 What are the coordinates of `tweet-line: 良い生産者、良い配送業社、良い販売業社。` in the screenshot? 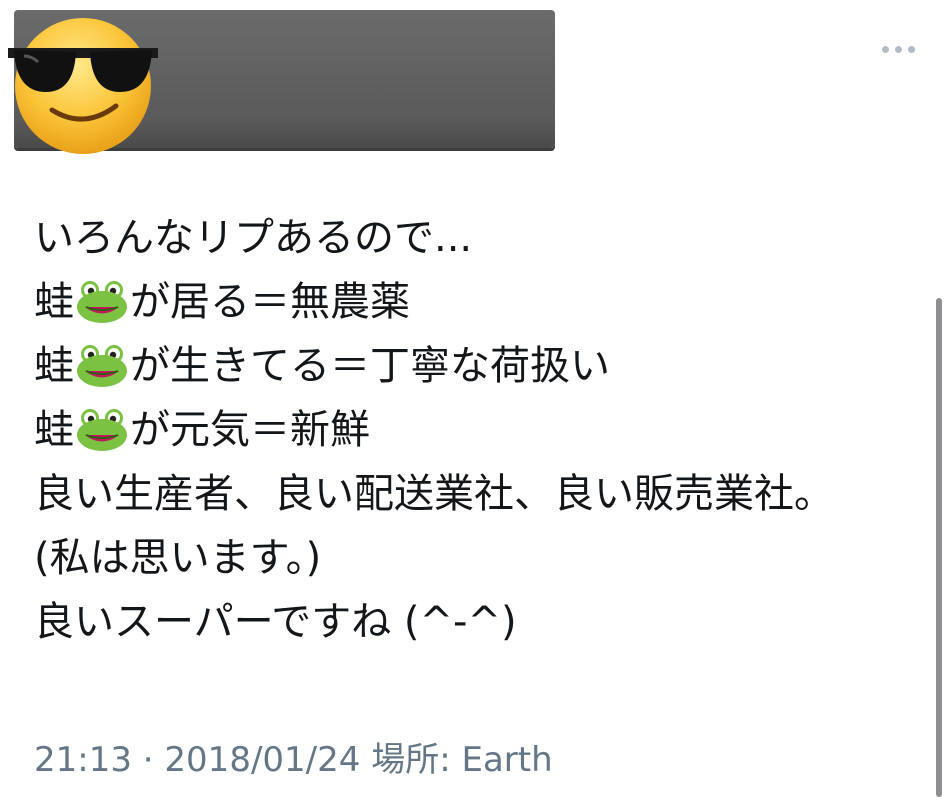 It's located at (434, 494).